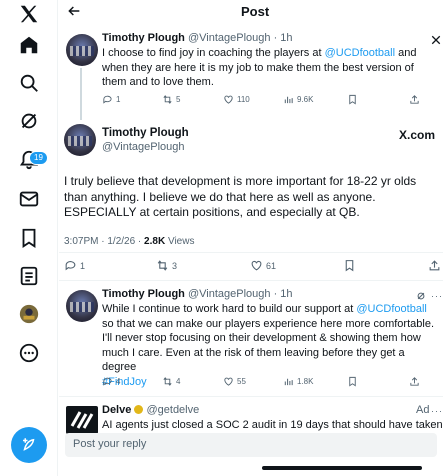  What do you see at coordinates (29, 14) in the screenshot?
I see `x-logo-icon` at bounding box center [29, 14].